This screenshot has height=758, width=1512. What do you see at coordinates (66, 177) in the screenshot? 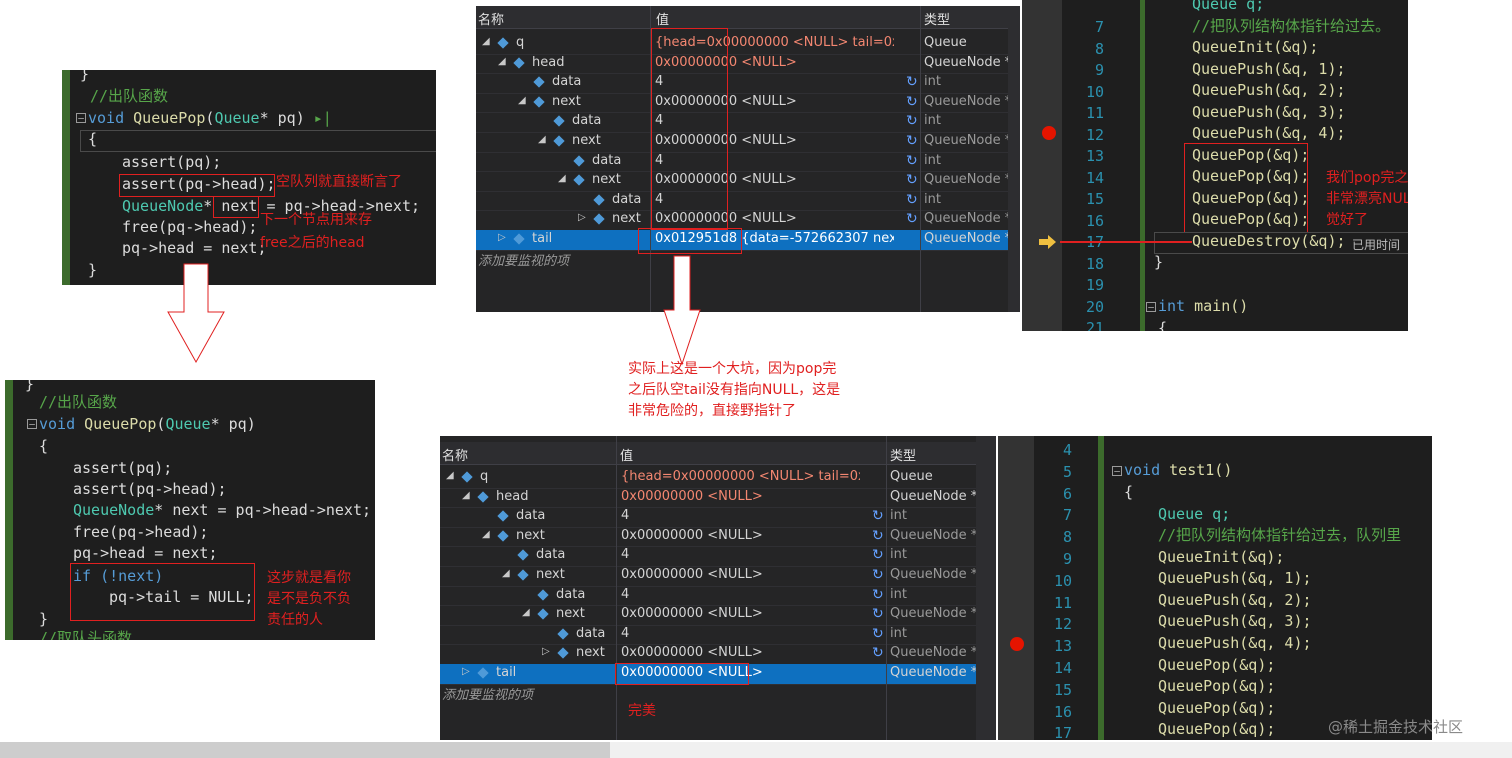
I see `code-gutter` at bounding box center [66, 177].